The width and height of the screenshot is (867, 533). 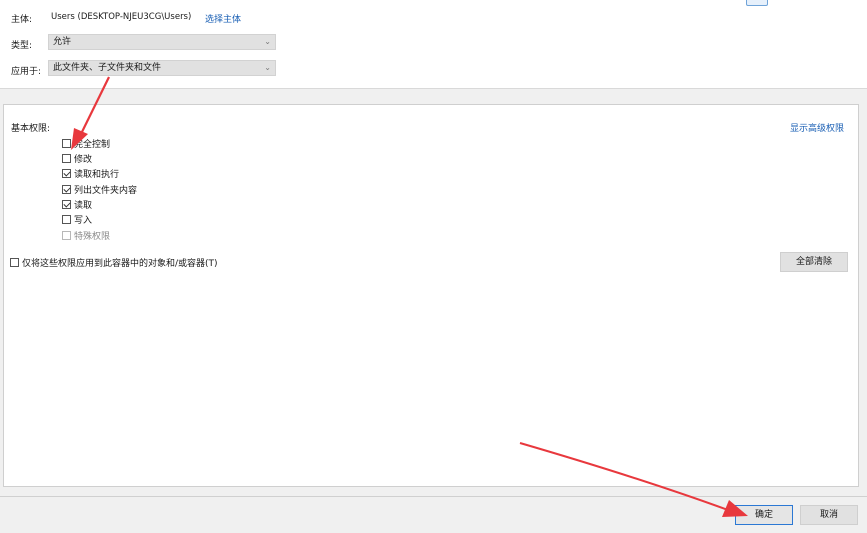 I want to click on permission-list-folder: 列出文件夹内容, so click(x=99, y=191).